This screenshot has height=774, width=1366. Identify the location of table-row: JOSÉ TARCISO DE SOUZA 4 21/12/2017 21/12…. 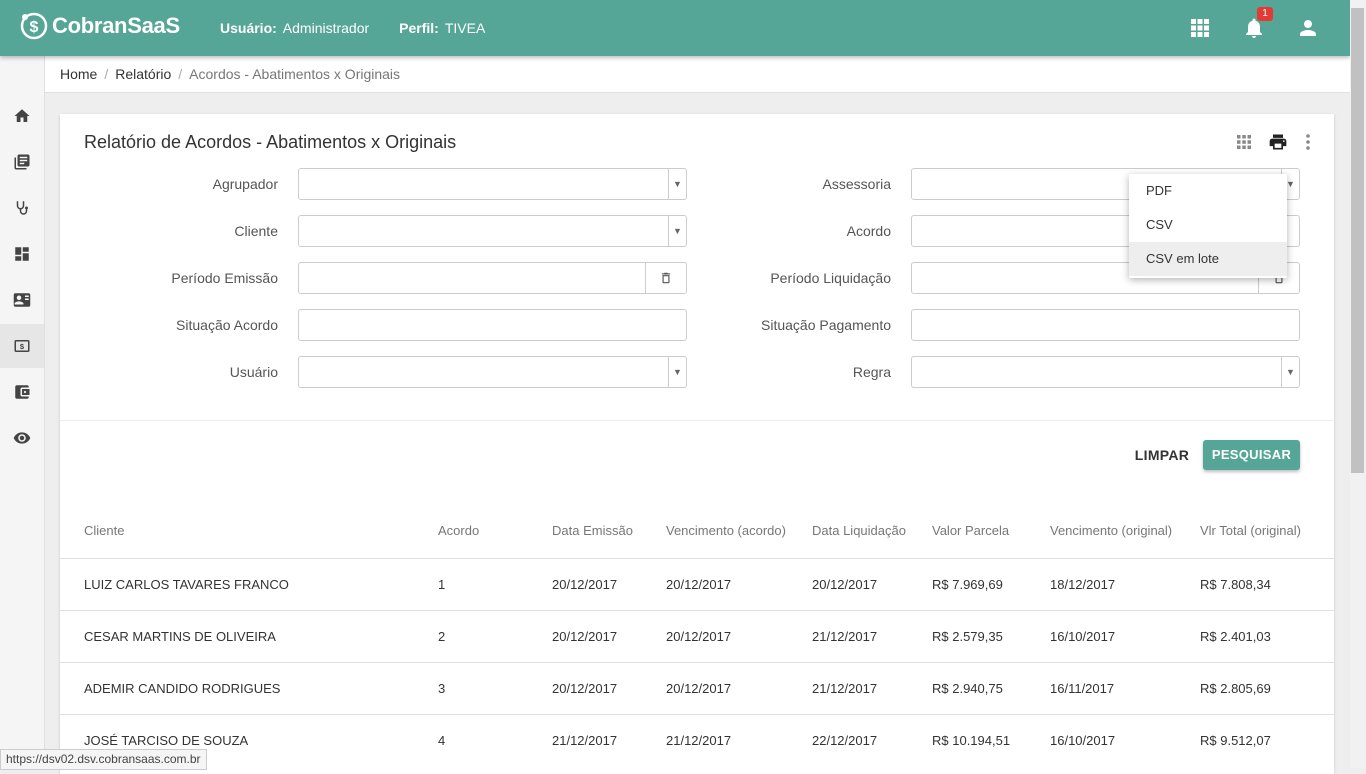
(697, 740).